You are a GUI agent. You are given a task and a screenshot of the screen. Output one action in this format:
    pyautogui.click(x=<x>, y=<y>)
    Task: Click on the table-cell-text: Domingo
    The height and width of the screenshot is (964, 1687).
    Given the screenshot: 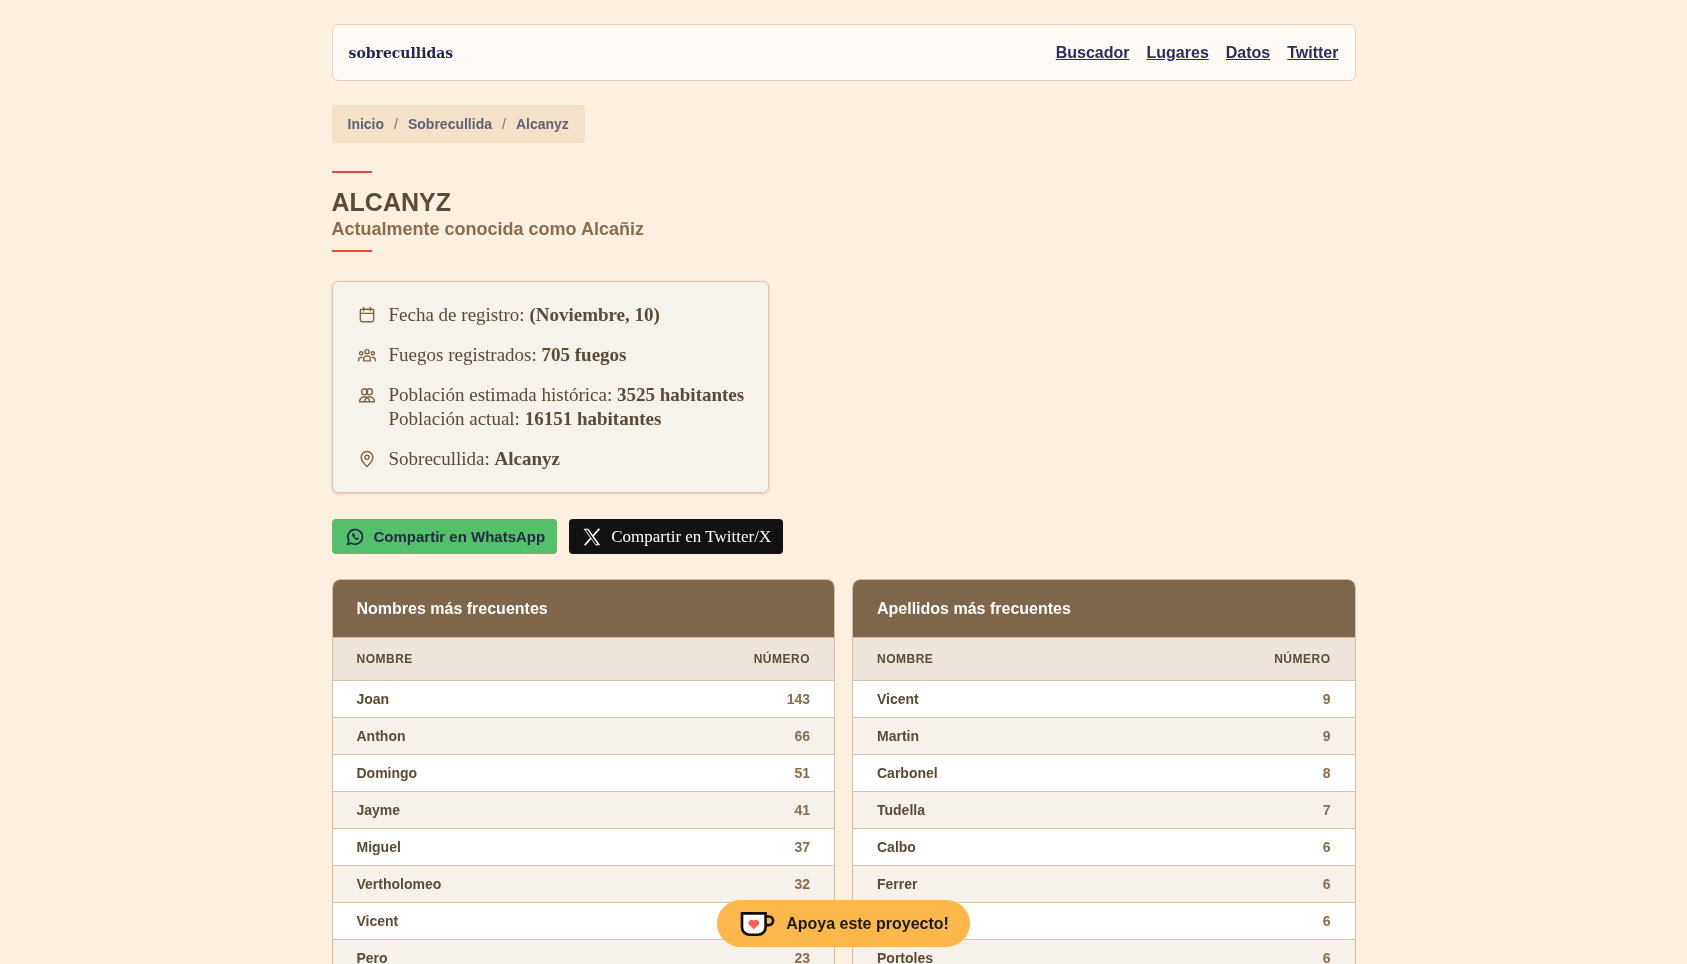 What is the action you would take?
    pyautogui.click(x=387, y=773)
    